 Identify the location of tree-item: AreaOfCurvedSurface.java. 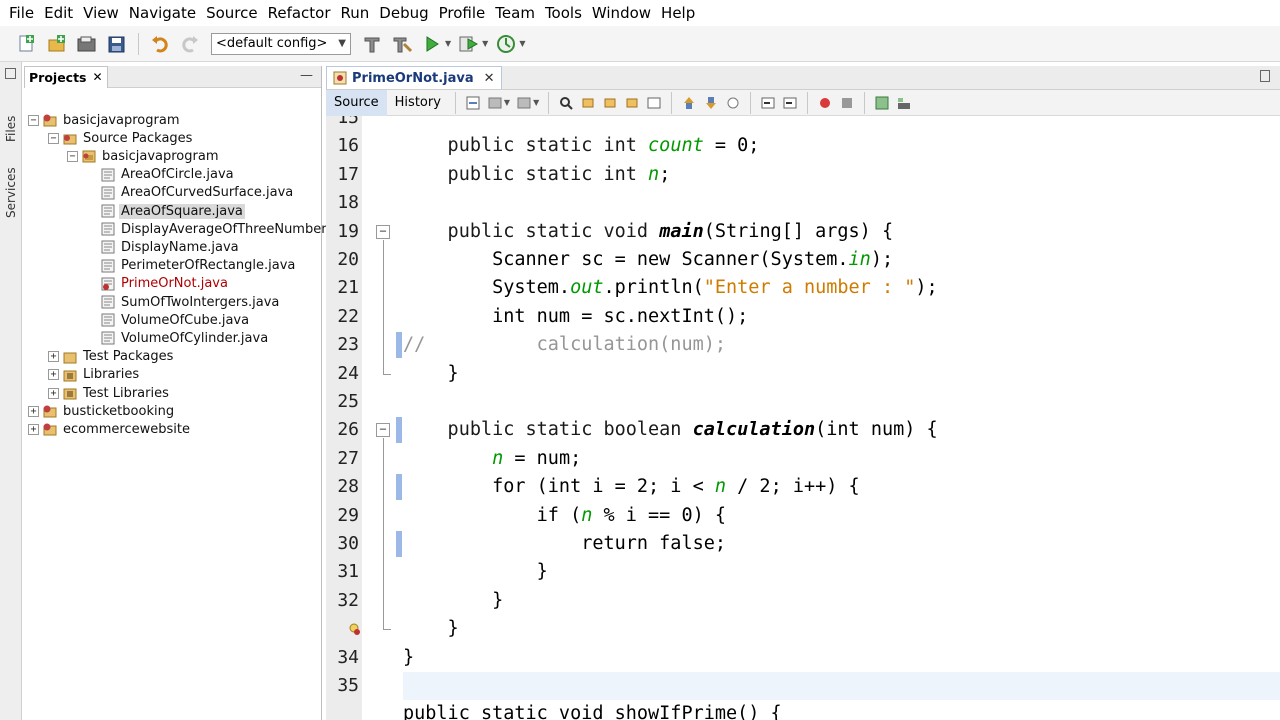
(197, 193).